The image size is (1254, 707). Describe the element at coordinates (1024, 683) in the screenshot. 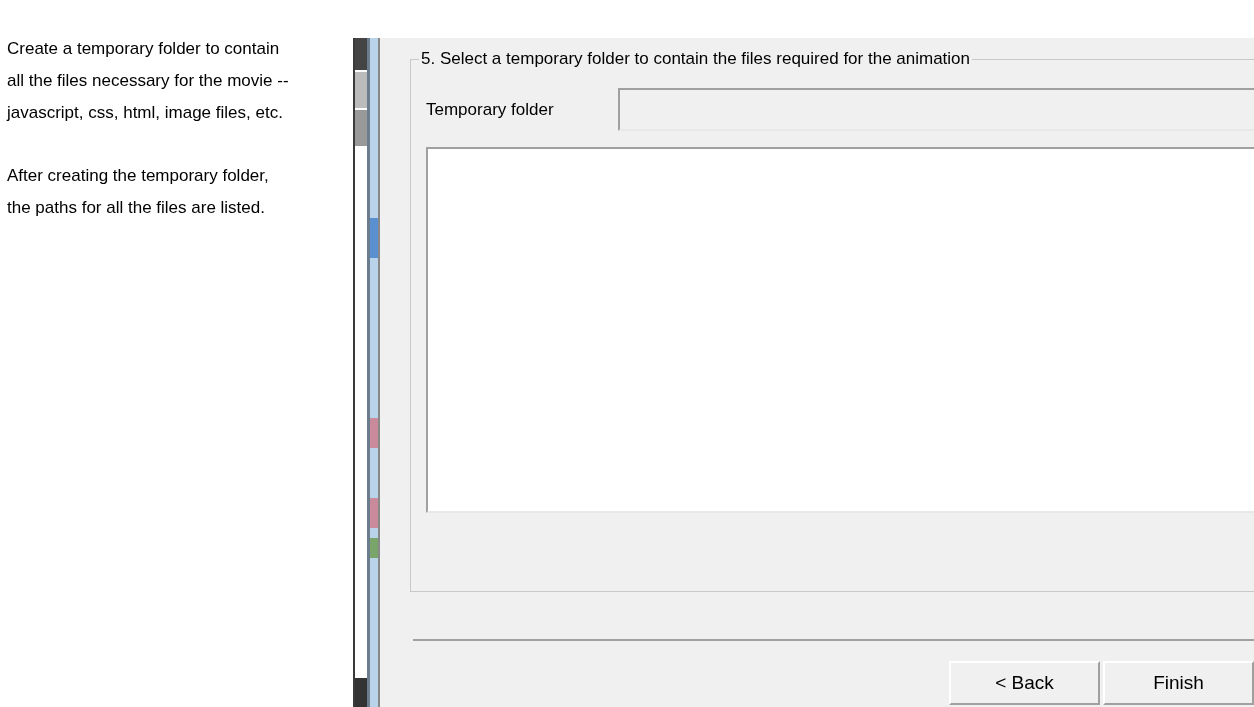

I see `back-button: < Back` at that location.